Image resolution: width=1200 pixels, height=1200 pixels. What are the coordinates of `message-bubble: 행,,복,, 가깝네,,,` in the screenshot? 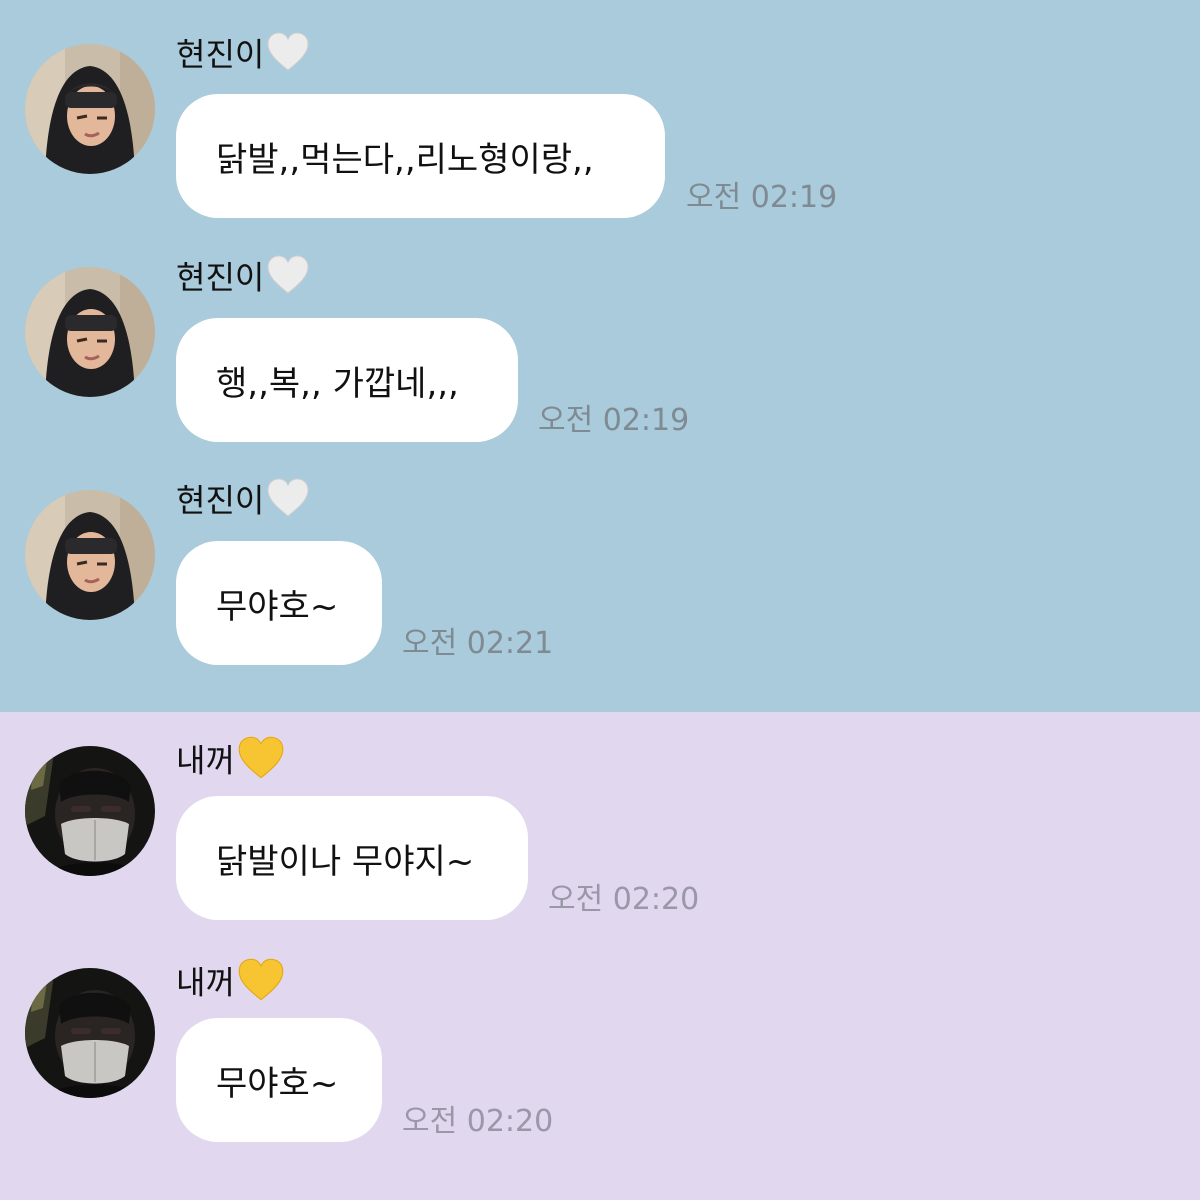 It's located at (347, 380).